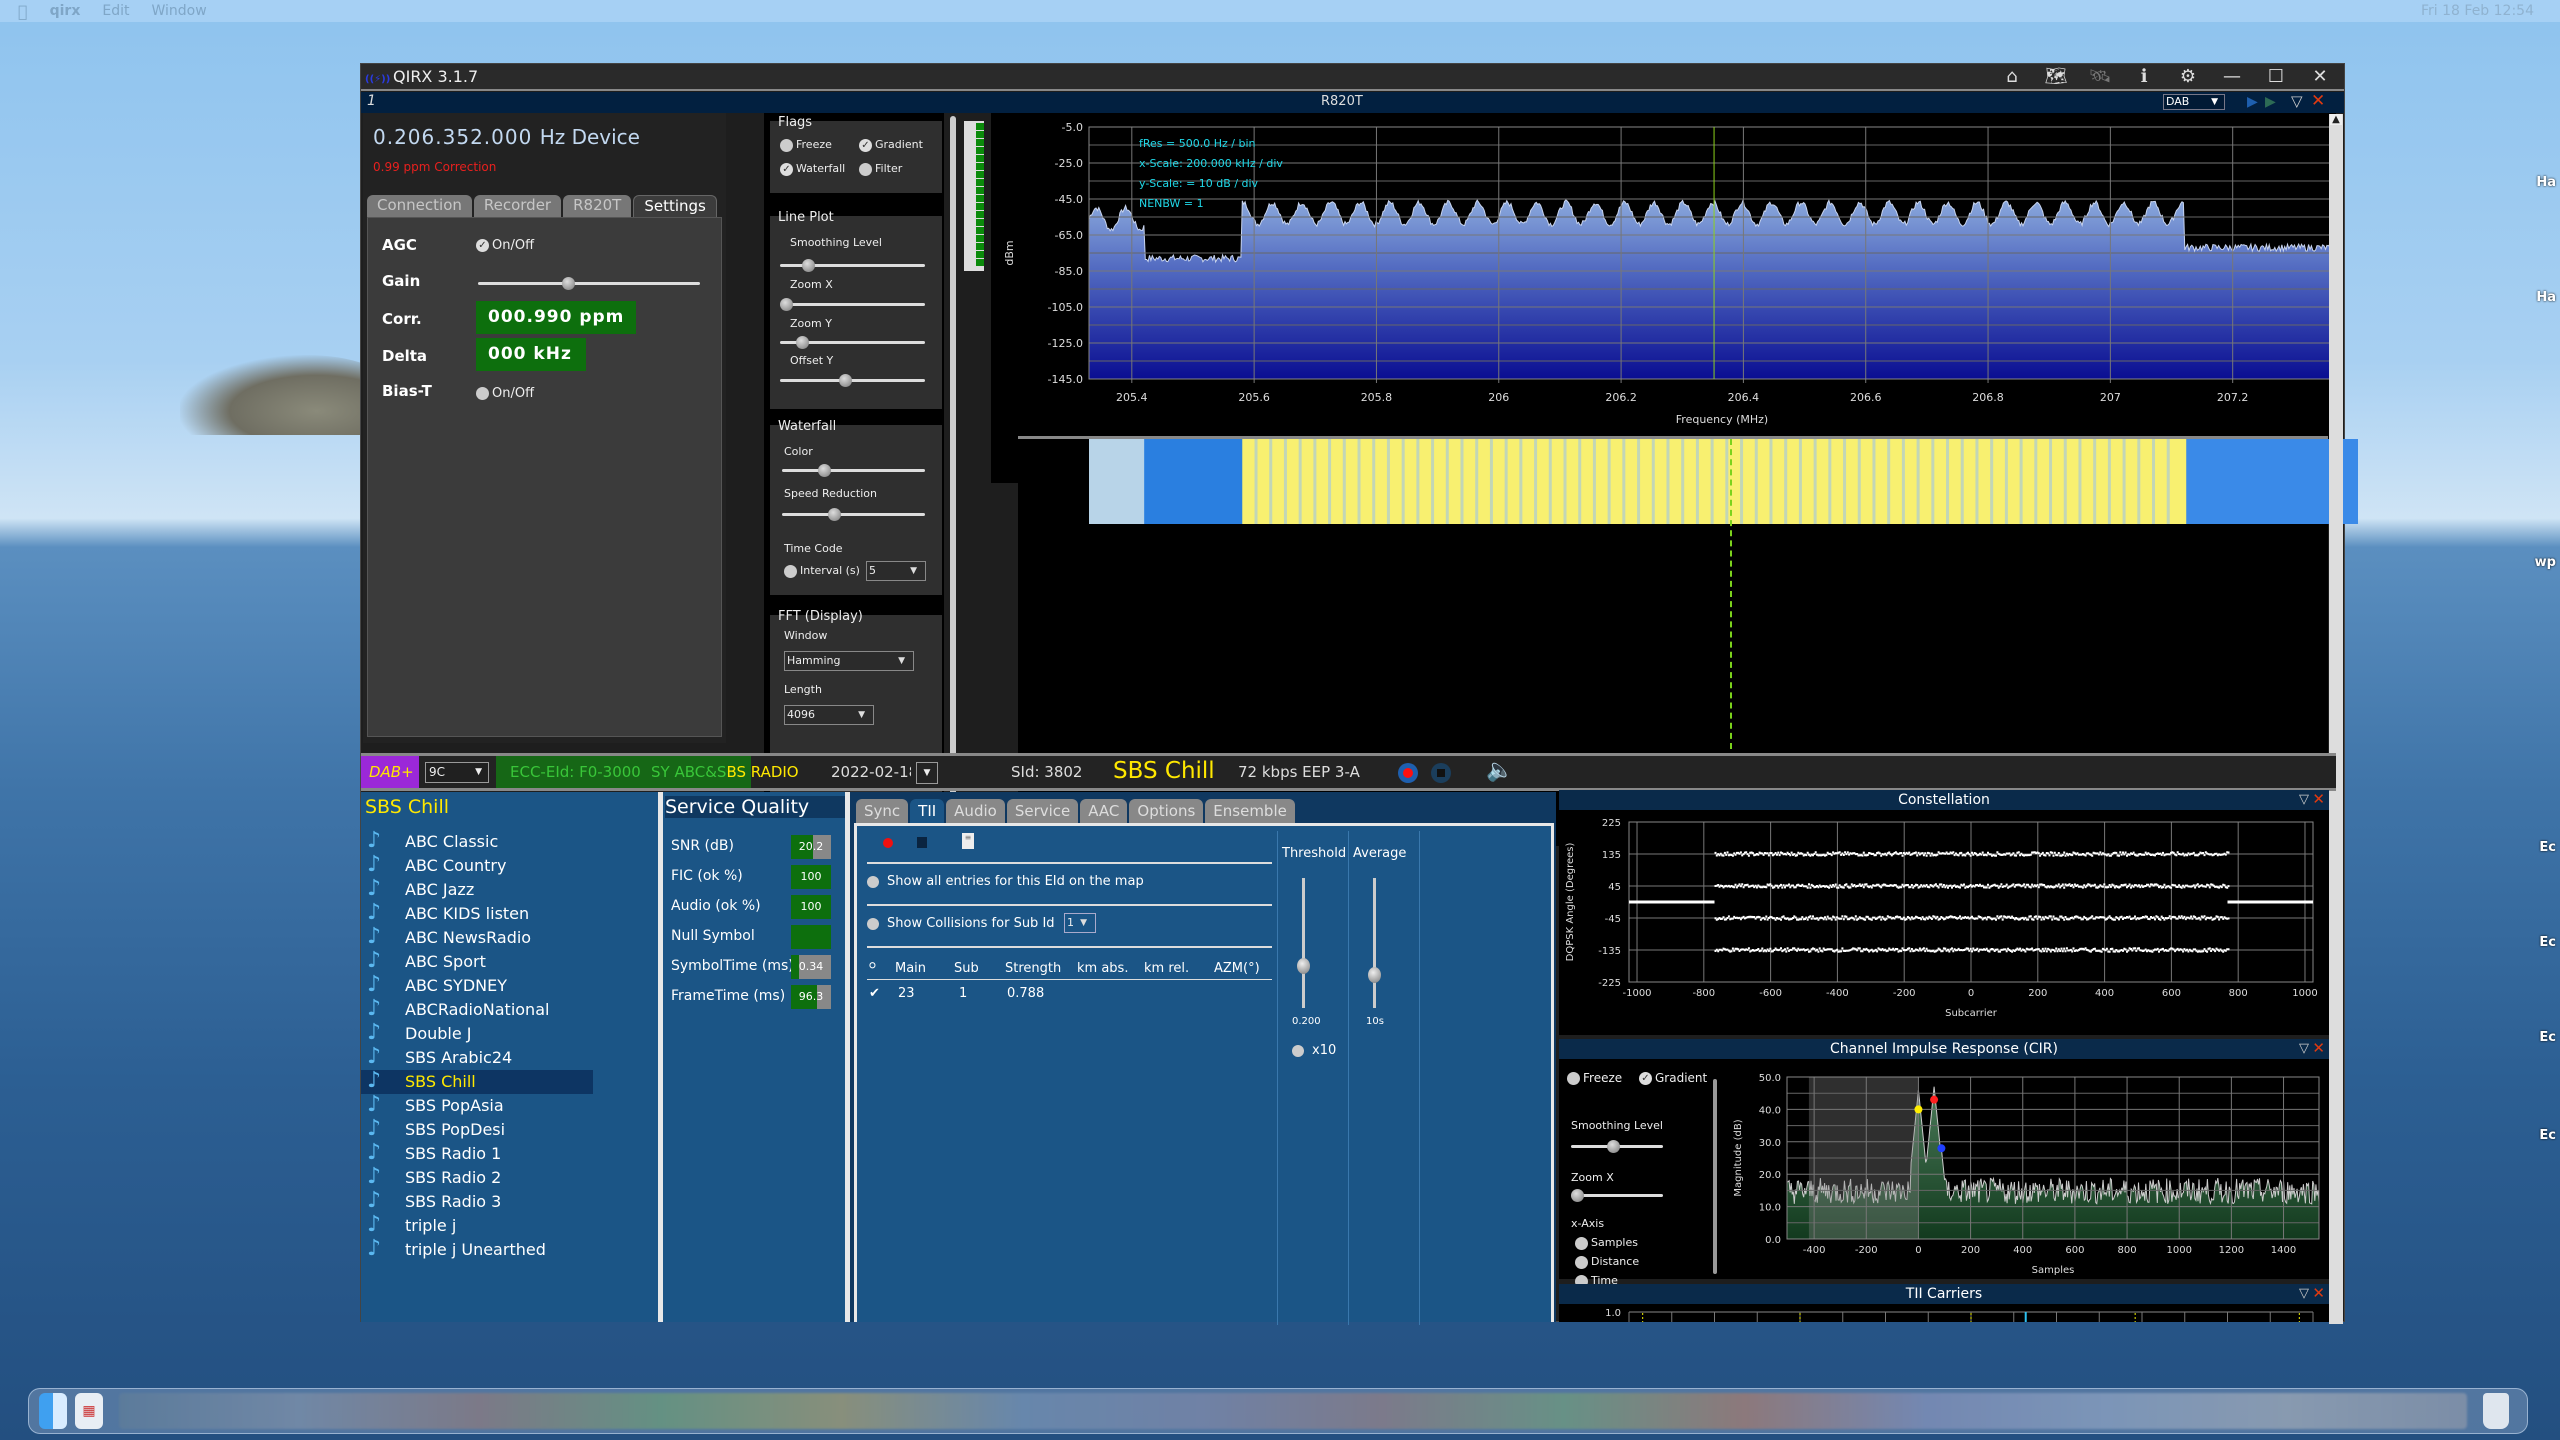 The width and height of the screenshot is (2560, 1440). What do you see at coordinates (812, 169) in the screenshot?
I see `flag-waterfall: Waterfall` at bounding box center [812, 169].